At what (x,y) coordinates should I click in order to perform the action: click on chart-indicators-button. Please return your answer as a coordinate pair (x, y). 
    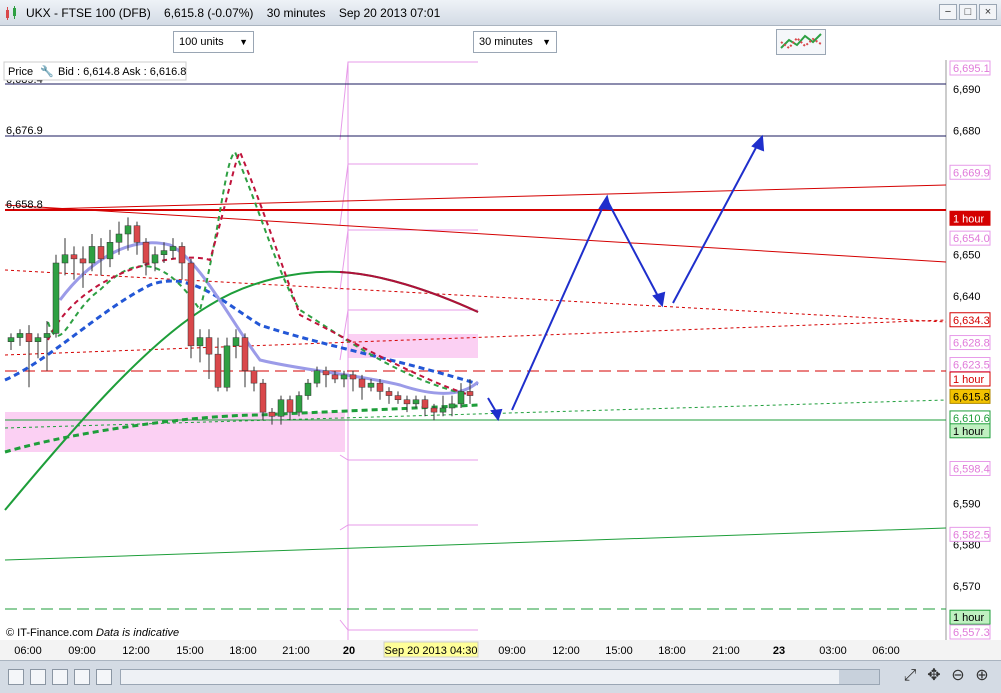
    Looking at the image, I should click on (801, 42).